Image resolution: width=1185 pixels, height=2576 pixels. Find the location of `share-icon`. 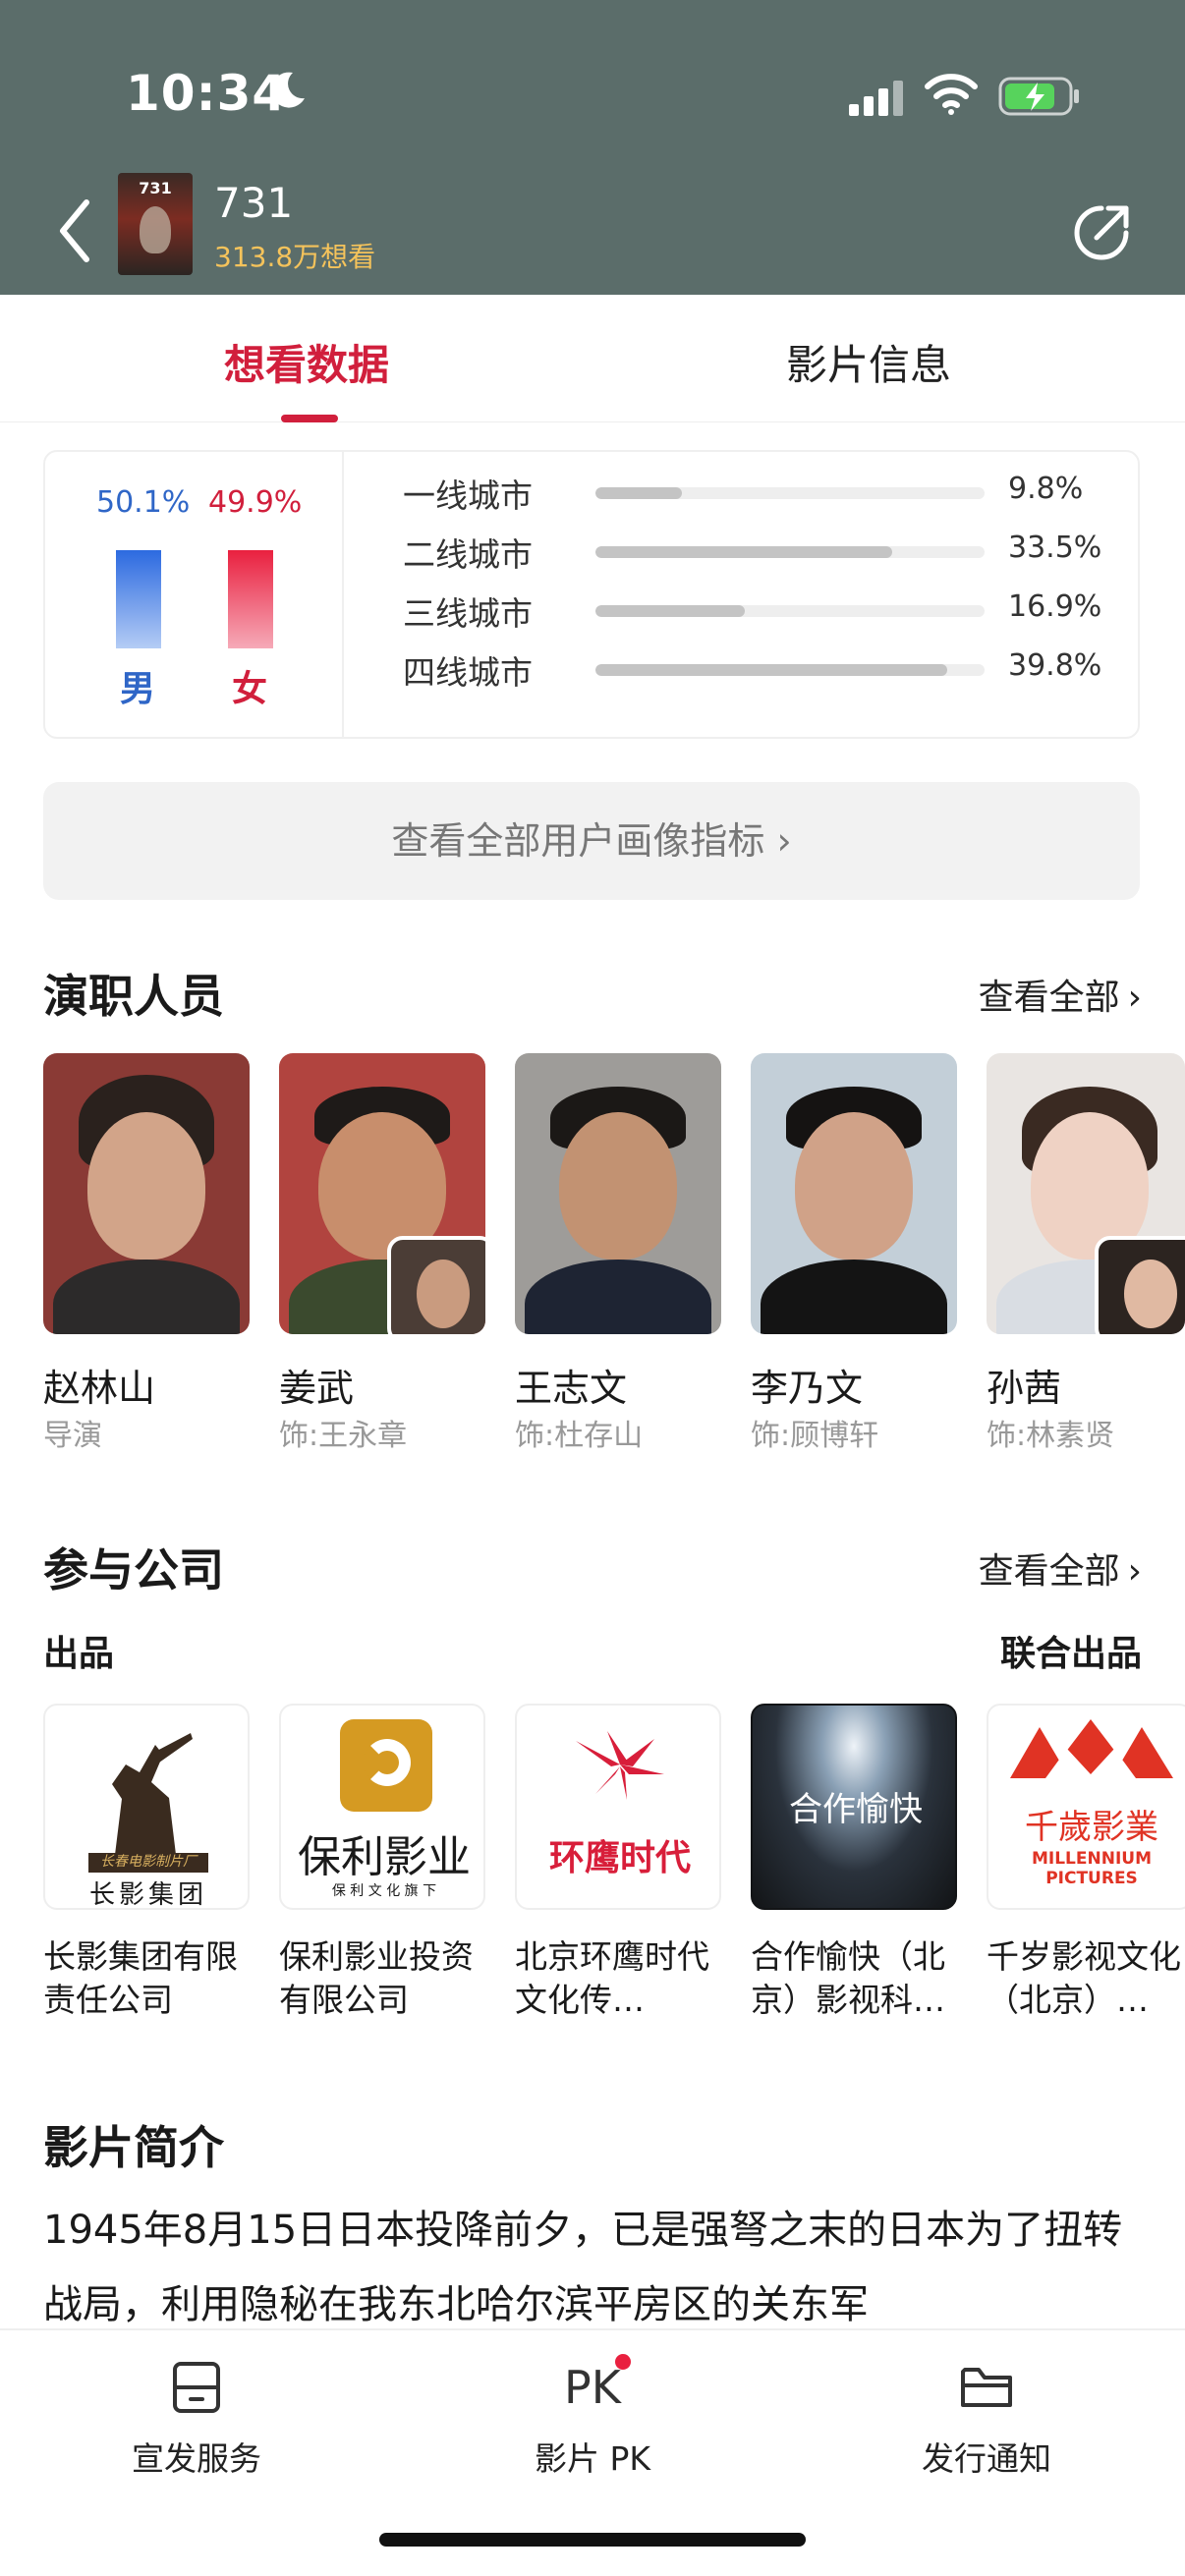

share-icon is located at coordinates (1102, 232).